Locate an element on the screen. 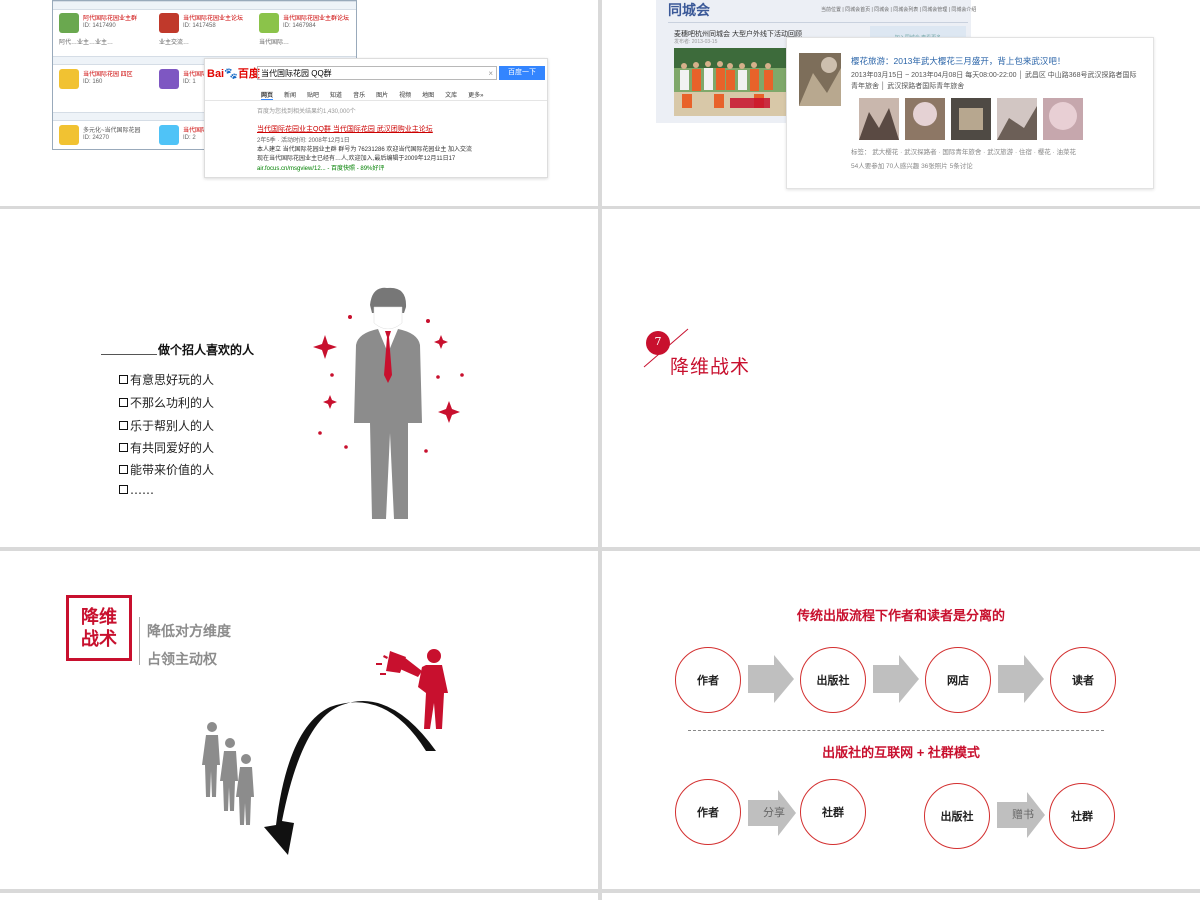  group-title: 阿代国际花园业主群 is located at coordinates (110, 19).